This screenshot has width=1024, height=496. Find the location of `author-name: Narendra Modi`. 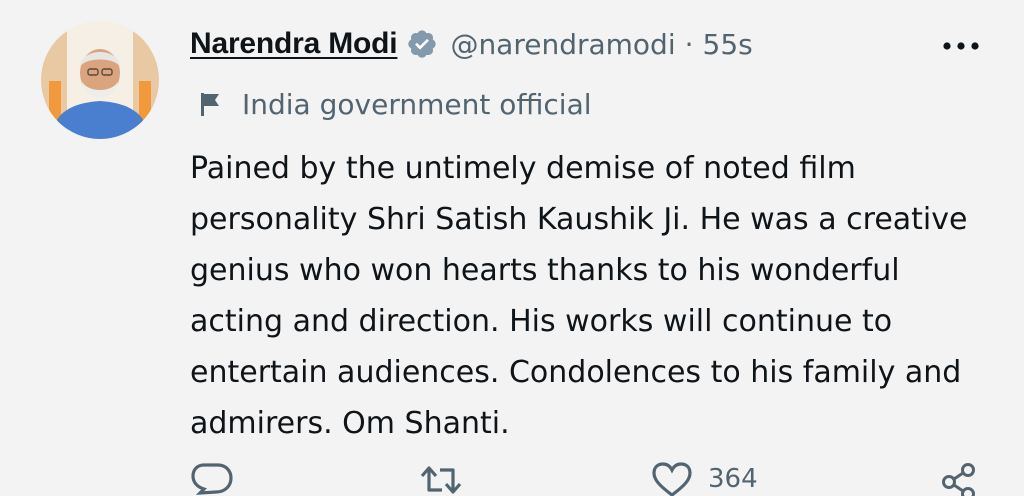

author-name: Narendra Modi is located at coordinates (294, 44).